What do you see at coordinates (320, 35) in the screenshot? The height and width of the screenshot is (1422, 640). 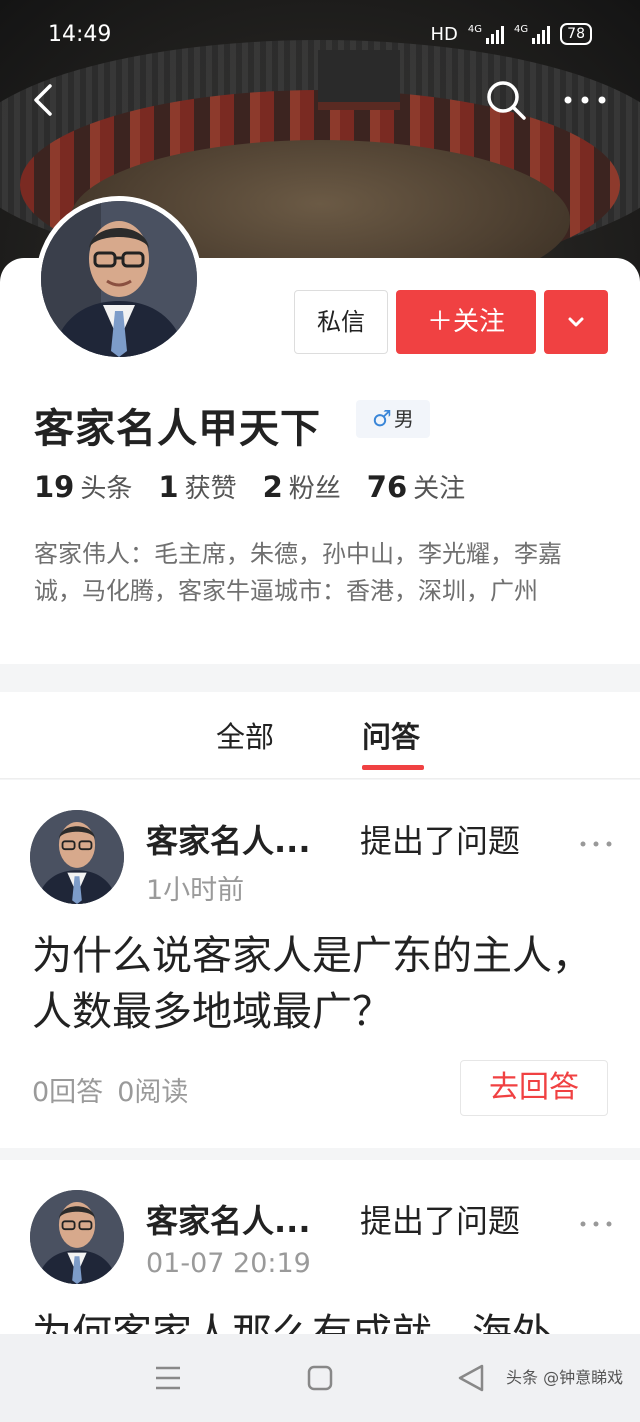 I see `status-bar: 14:49 HD 4G 4G 78` at bounding box center [320, 35].